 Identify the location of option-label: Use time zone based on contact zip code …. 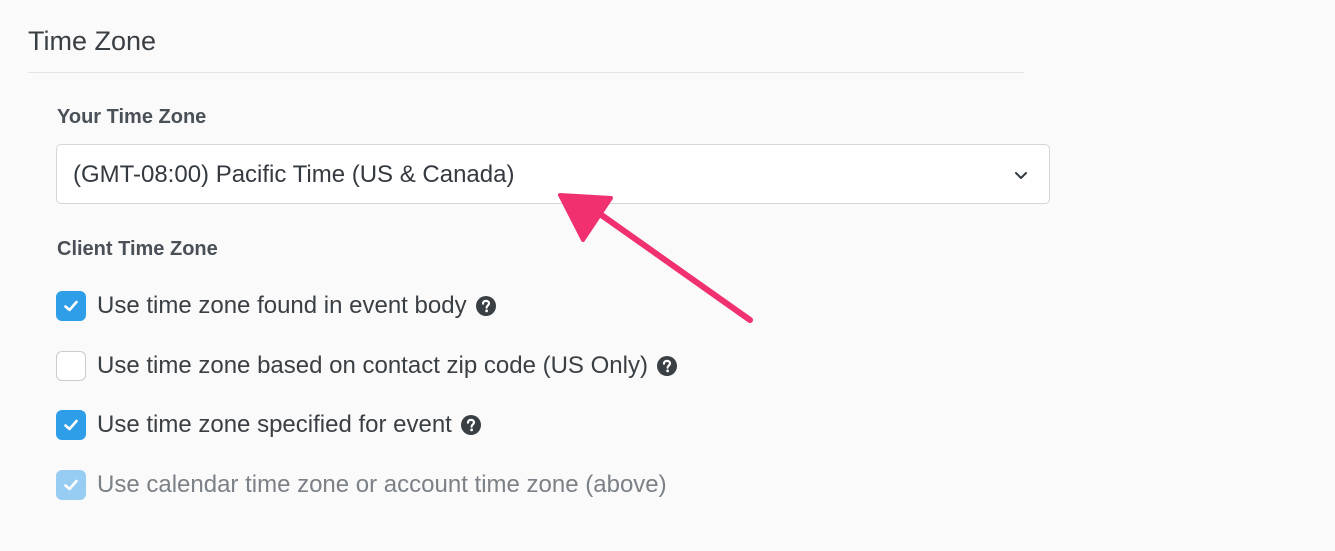
(372, 365).